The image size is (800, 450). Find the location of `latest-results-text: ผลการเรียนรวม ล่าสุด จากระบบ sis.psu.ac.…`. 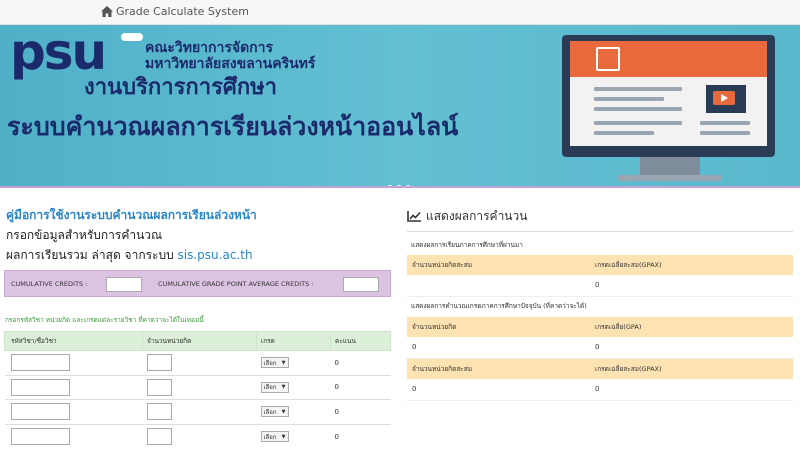

latest-results-text: ผลการเรียนรวม ล่าสุด จากระบบ sis.psu.ac.… is located at coordinates (129, 255).